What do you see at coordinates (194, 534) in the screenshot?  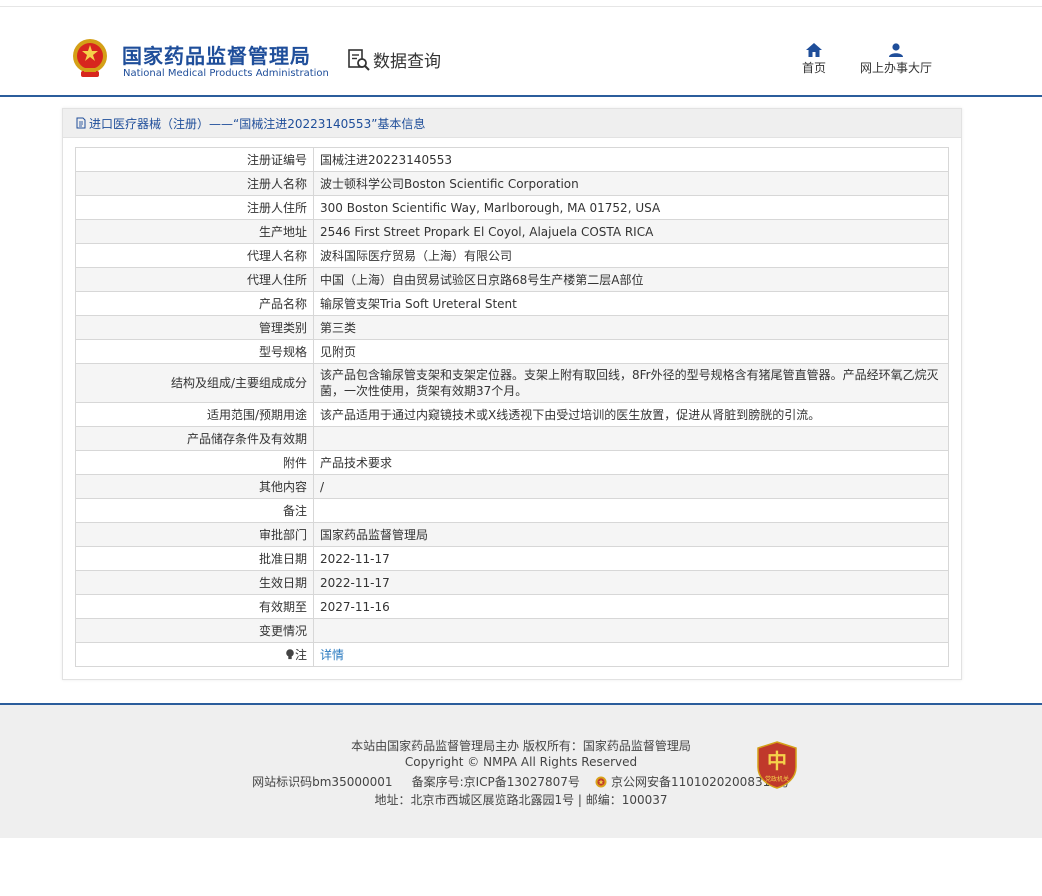 I see `row-label: 审批部门` at bounding box center [194, 534].